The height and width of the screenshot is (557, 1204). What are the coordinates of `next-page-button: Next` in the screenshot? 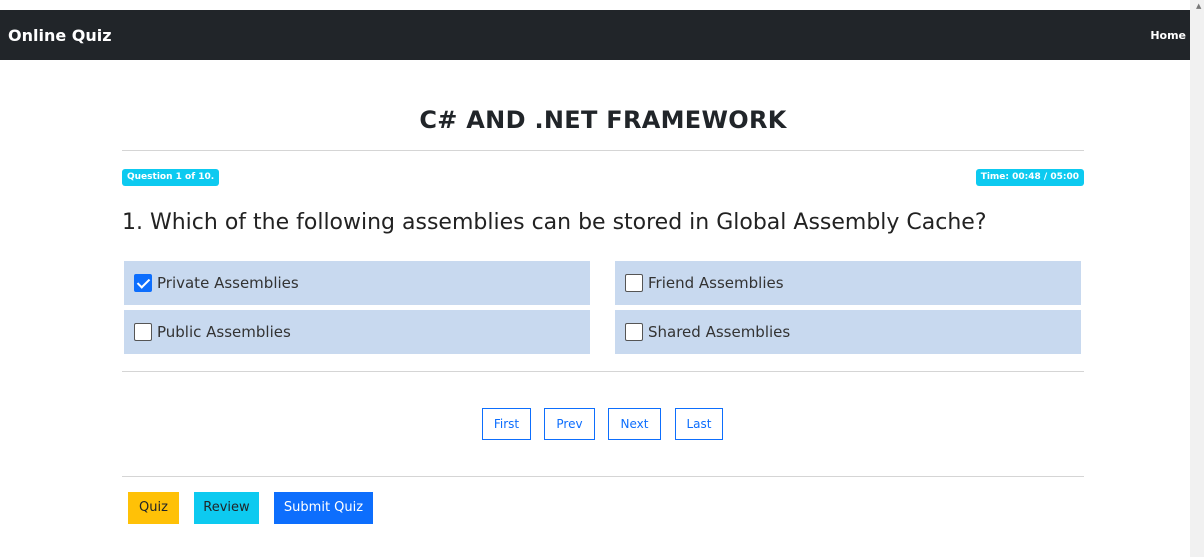 It's located at (634, 424).